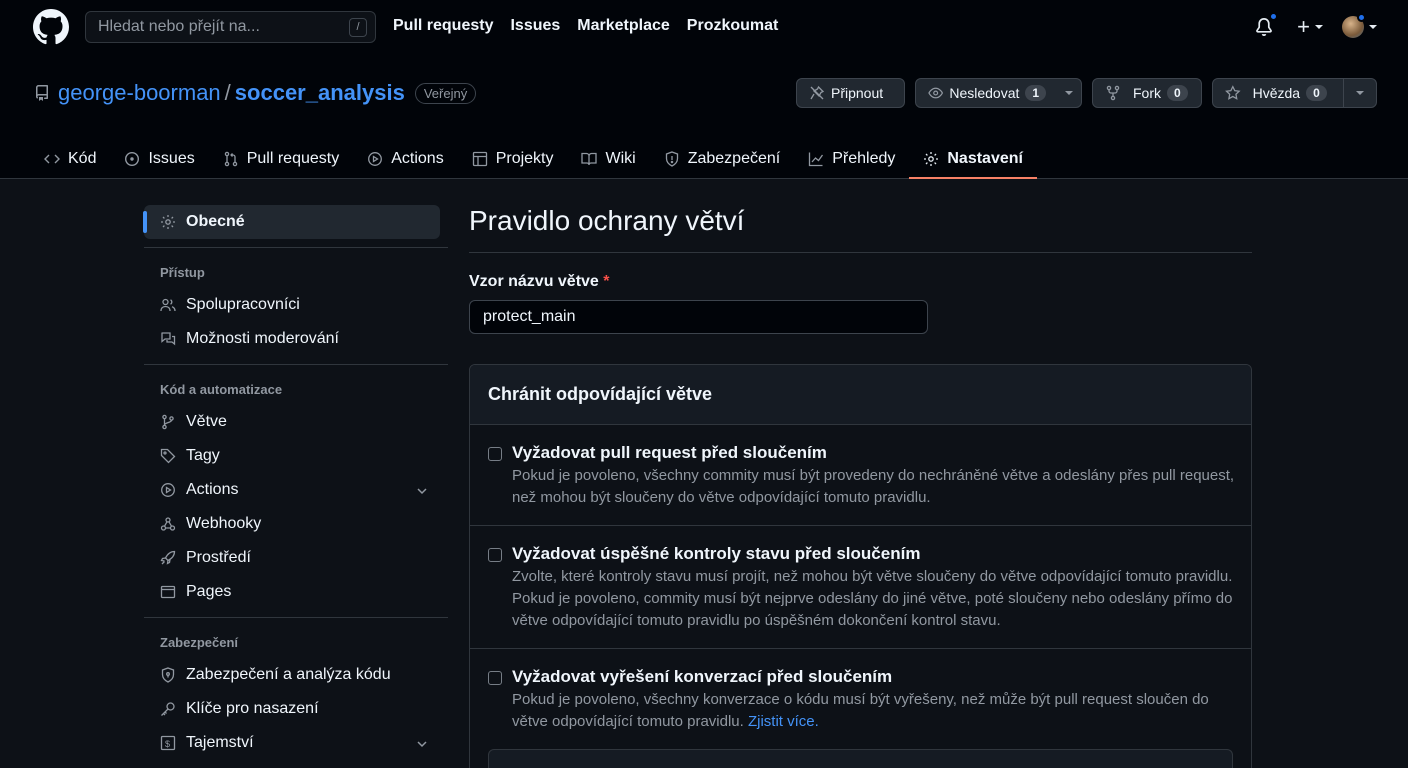 The image size is (1408, 768). I want to click on sidebar-item-actions: Actions, so click(296, 490).